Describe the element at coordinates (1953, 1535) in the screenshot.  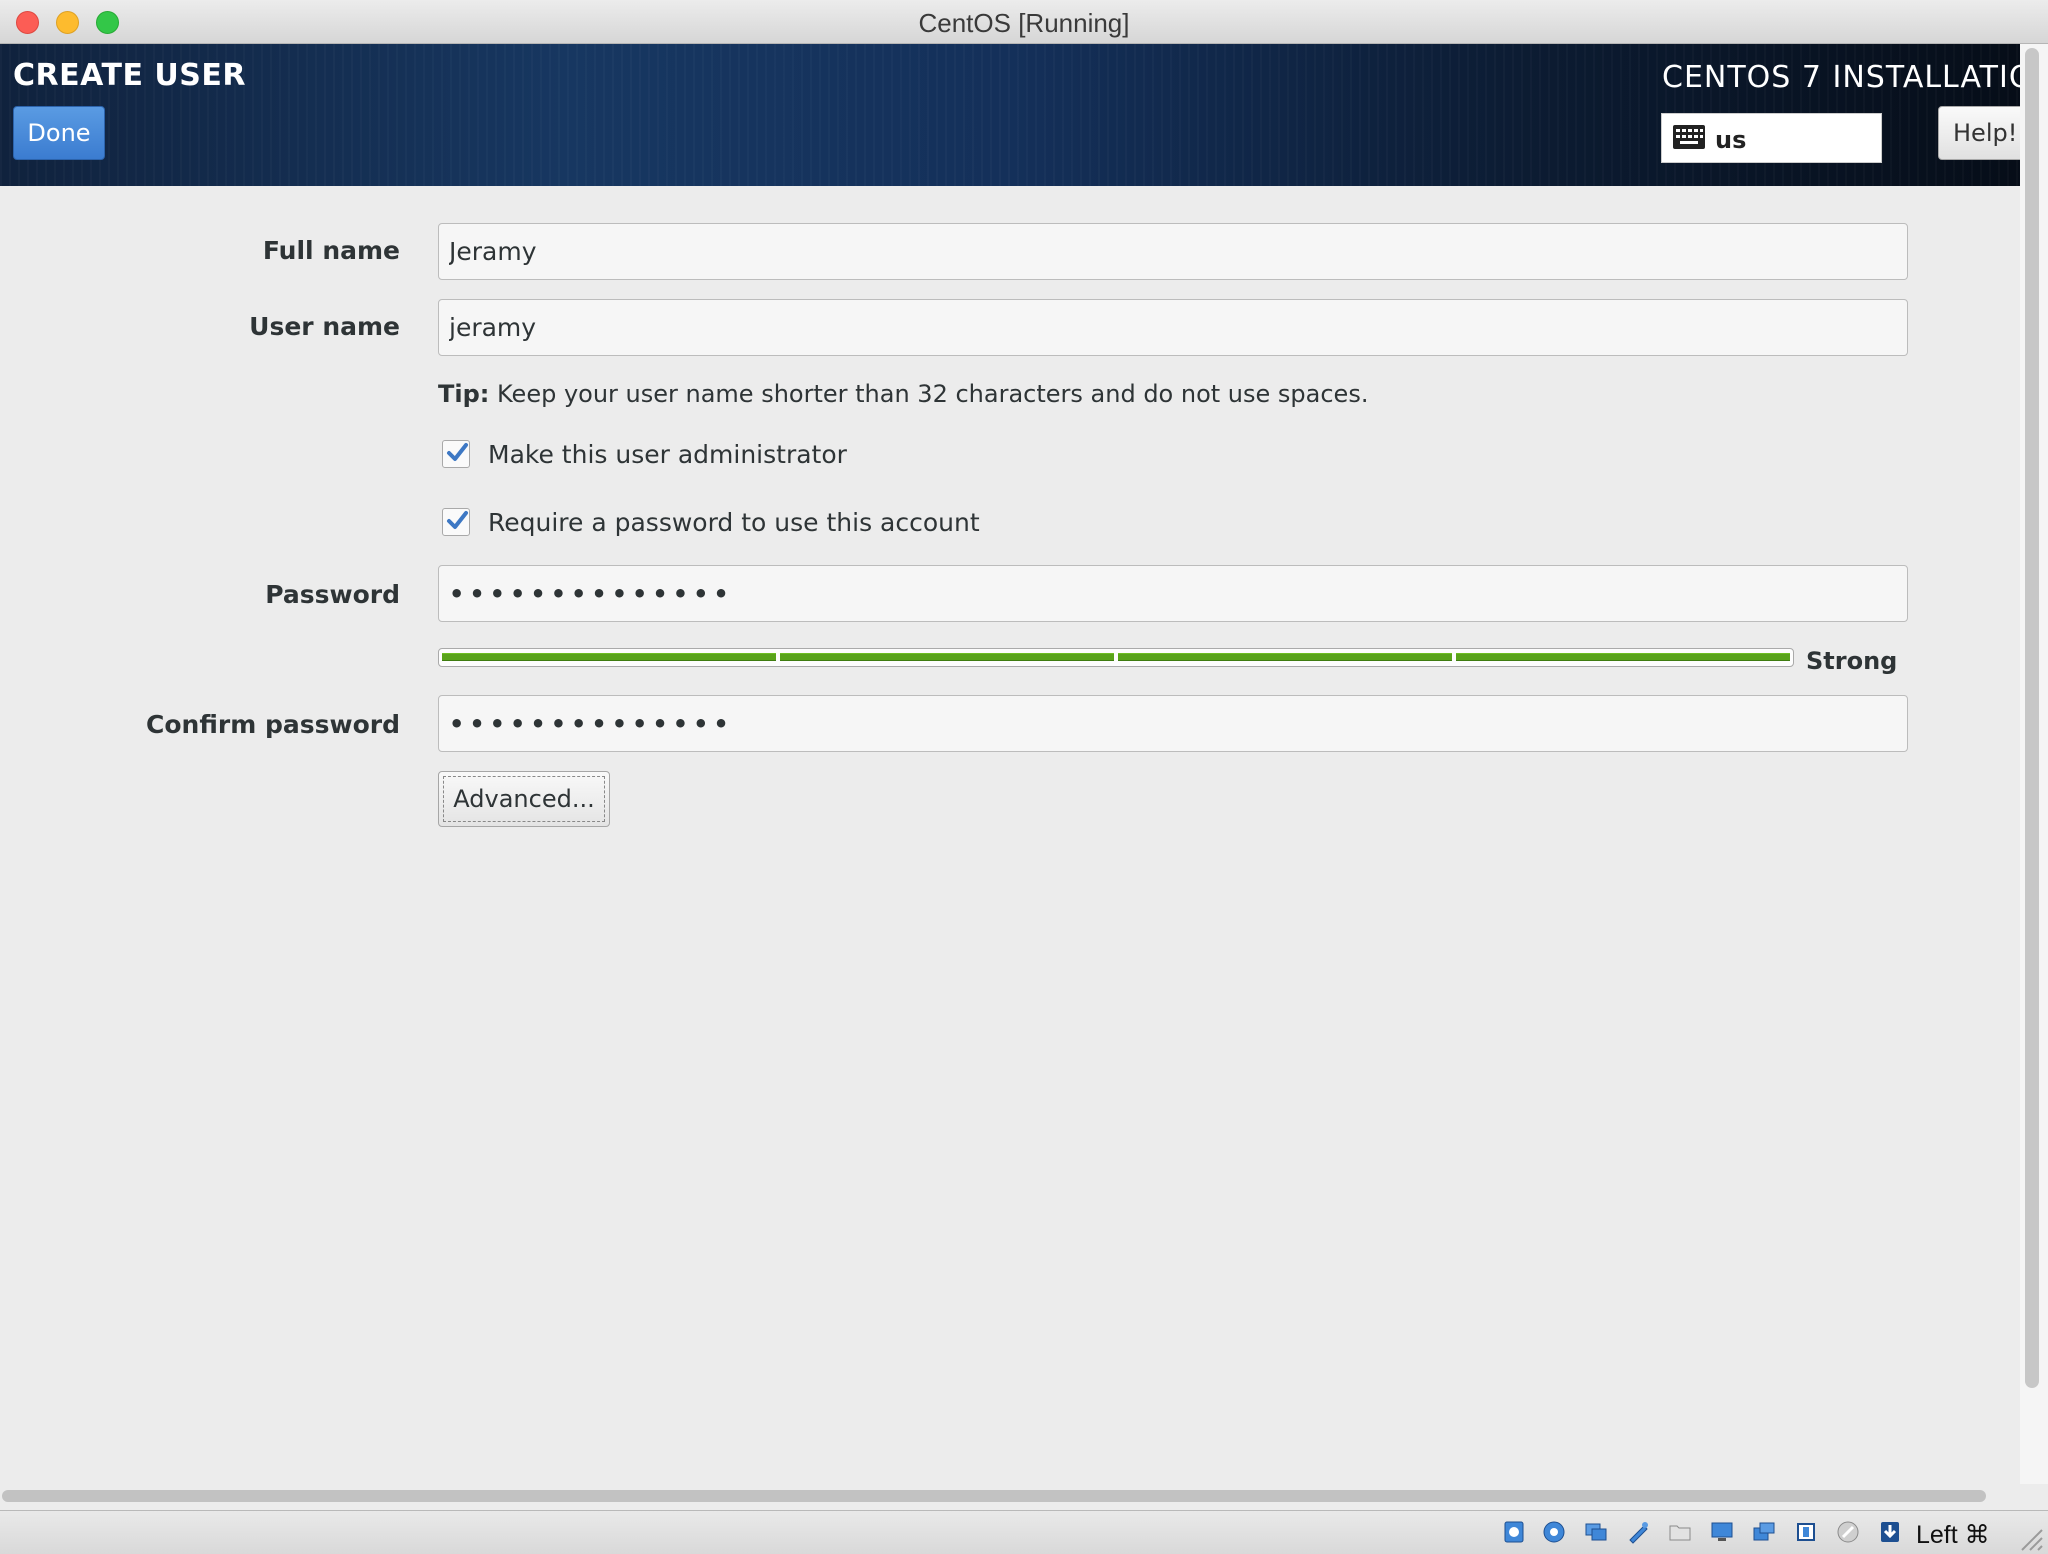
I see `host-key-label: Left ⌘` at that location.